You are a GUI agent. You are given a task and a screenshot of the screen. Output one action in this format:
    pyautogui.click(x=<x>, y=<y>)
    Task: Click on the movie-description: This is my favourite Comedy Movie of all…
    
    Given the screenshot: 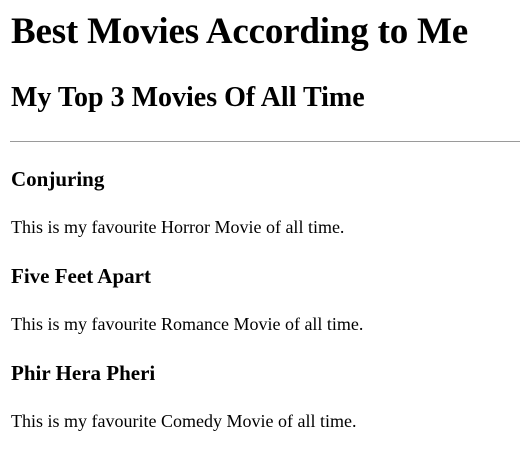 What is the action you would take?
    pyautogui.click(x=184, y=421)
    